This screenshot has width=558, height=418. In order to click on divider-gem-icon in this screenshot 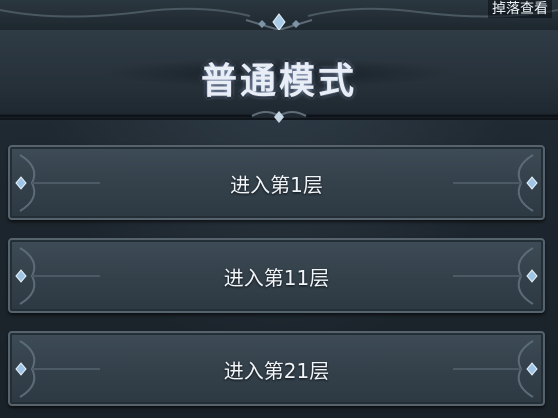, I will do `click(279, 117)`.